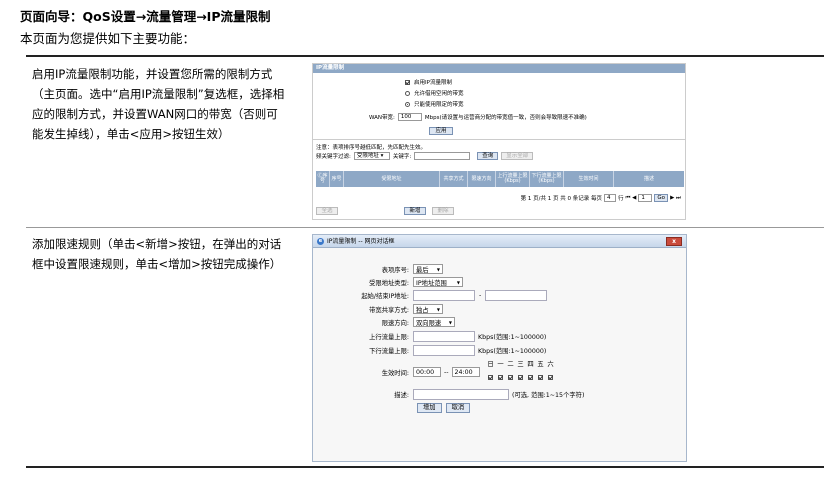  Describe the element at coordinates (674, 241) in the screenshot. I see `close-icon: x` at that location.